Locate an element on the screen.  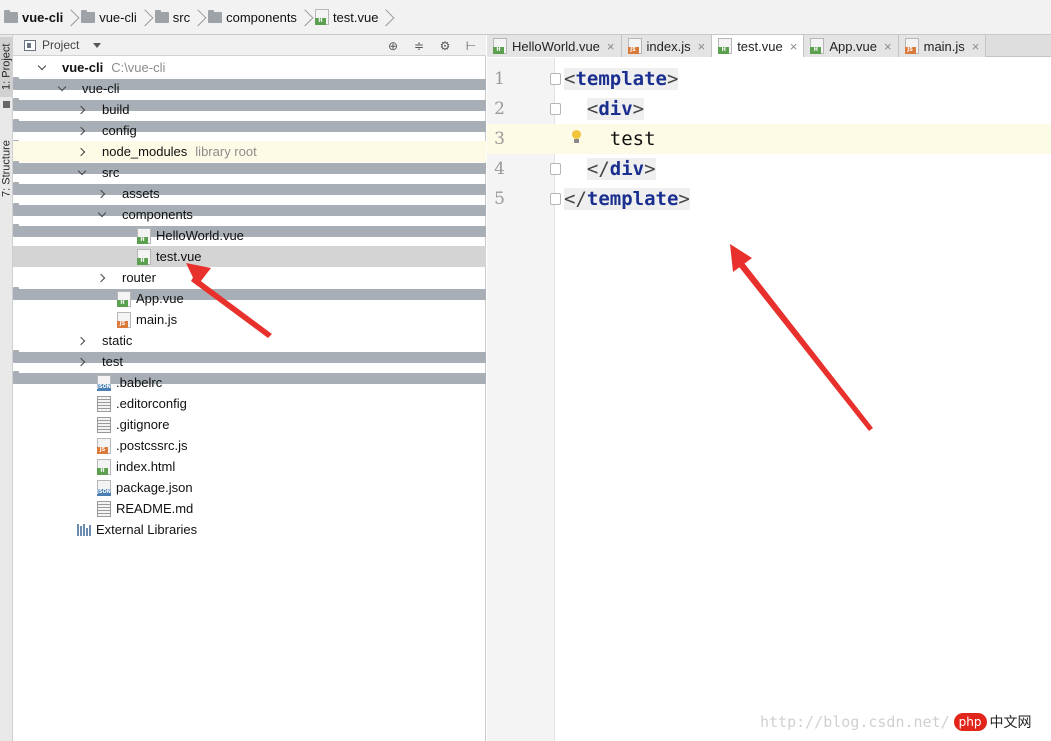
tree-file-row: H App.vue is located at coordinates (249, 298).